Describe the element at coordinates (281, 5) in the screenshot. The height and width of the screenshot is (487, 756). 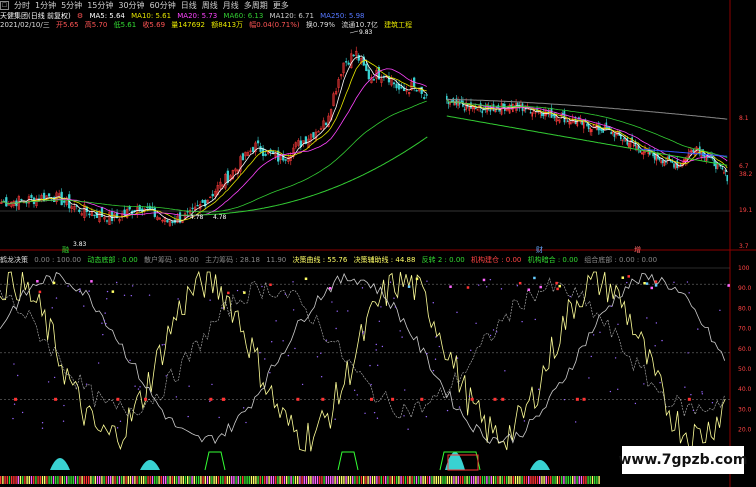
I see `toolbar-item-10: 更多` at that location.